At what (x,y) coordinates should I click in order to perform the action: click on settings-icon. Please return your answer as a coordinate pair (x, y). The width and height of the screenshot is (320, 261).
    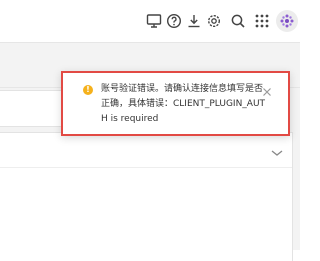
    Looking at the image, I should click on (214, 21).